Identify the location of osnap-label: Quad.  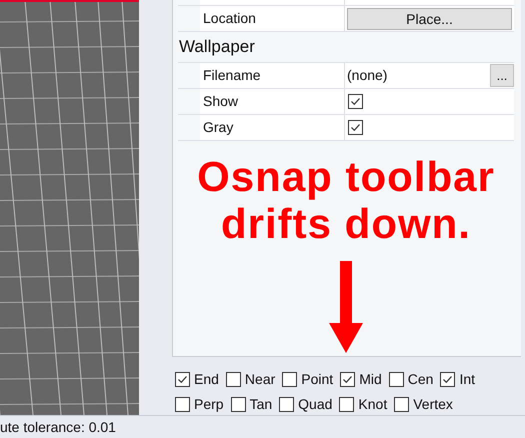
(315, 404).